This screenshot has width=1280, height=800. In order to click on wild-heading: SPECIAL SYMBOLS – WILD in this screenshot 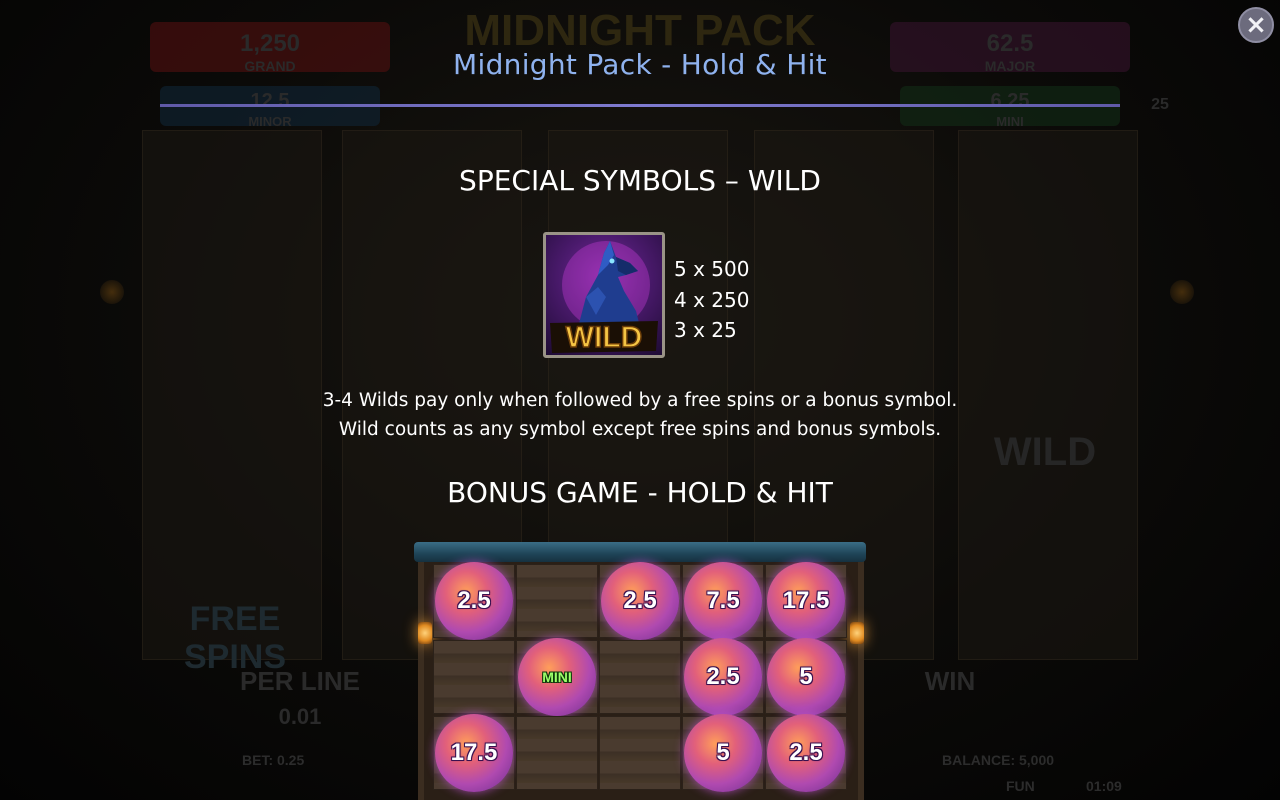, I will do `click(640, 180)`.